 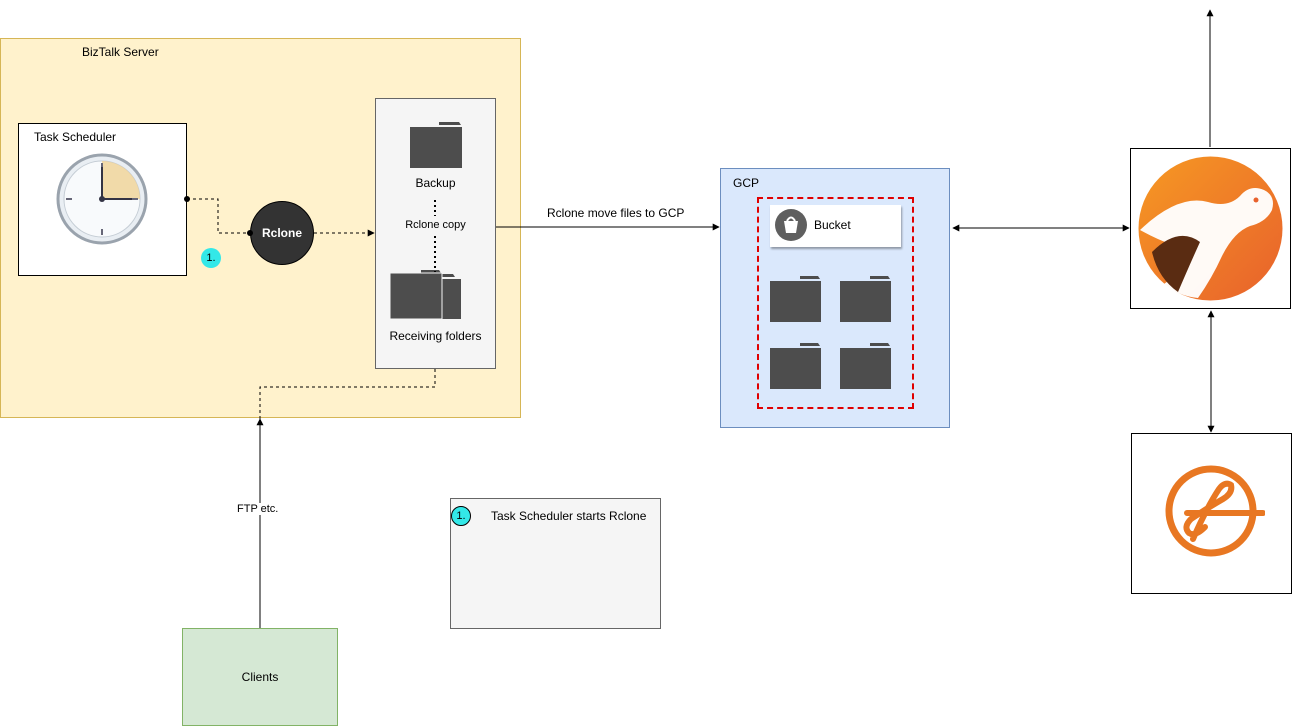 I want to click on scheduler-to-rclone-edge, so click(x=218, y=216).